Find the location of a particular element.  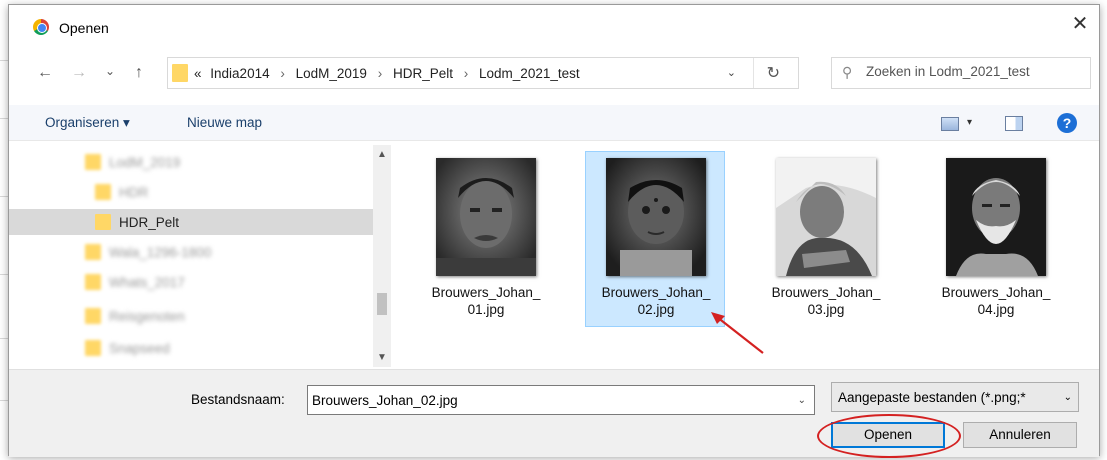

search-input is located at coordinates (976, 71).